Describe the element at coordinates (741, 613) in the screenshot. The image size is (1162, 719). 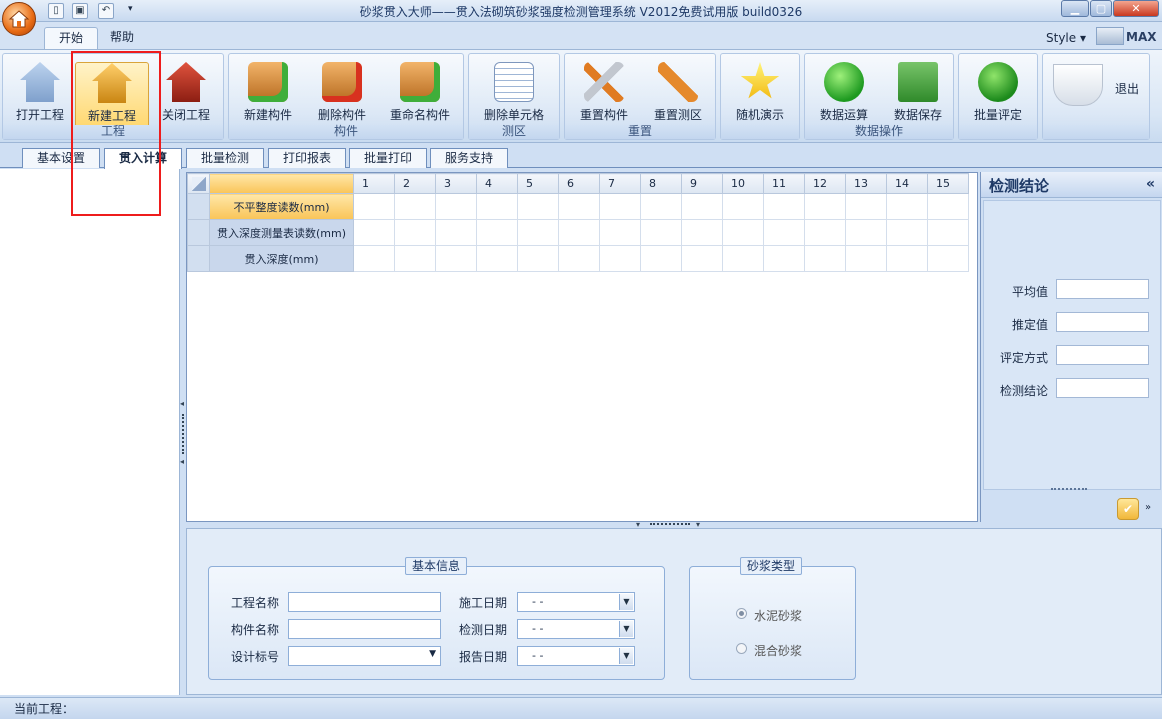
I see `cement-mortar-radio` at that location.